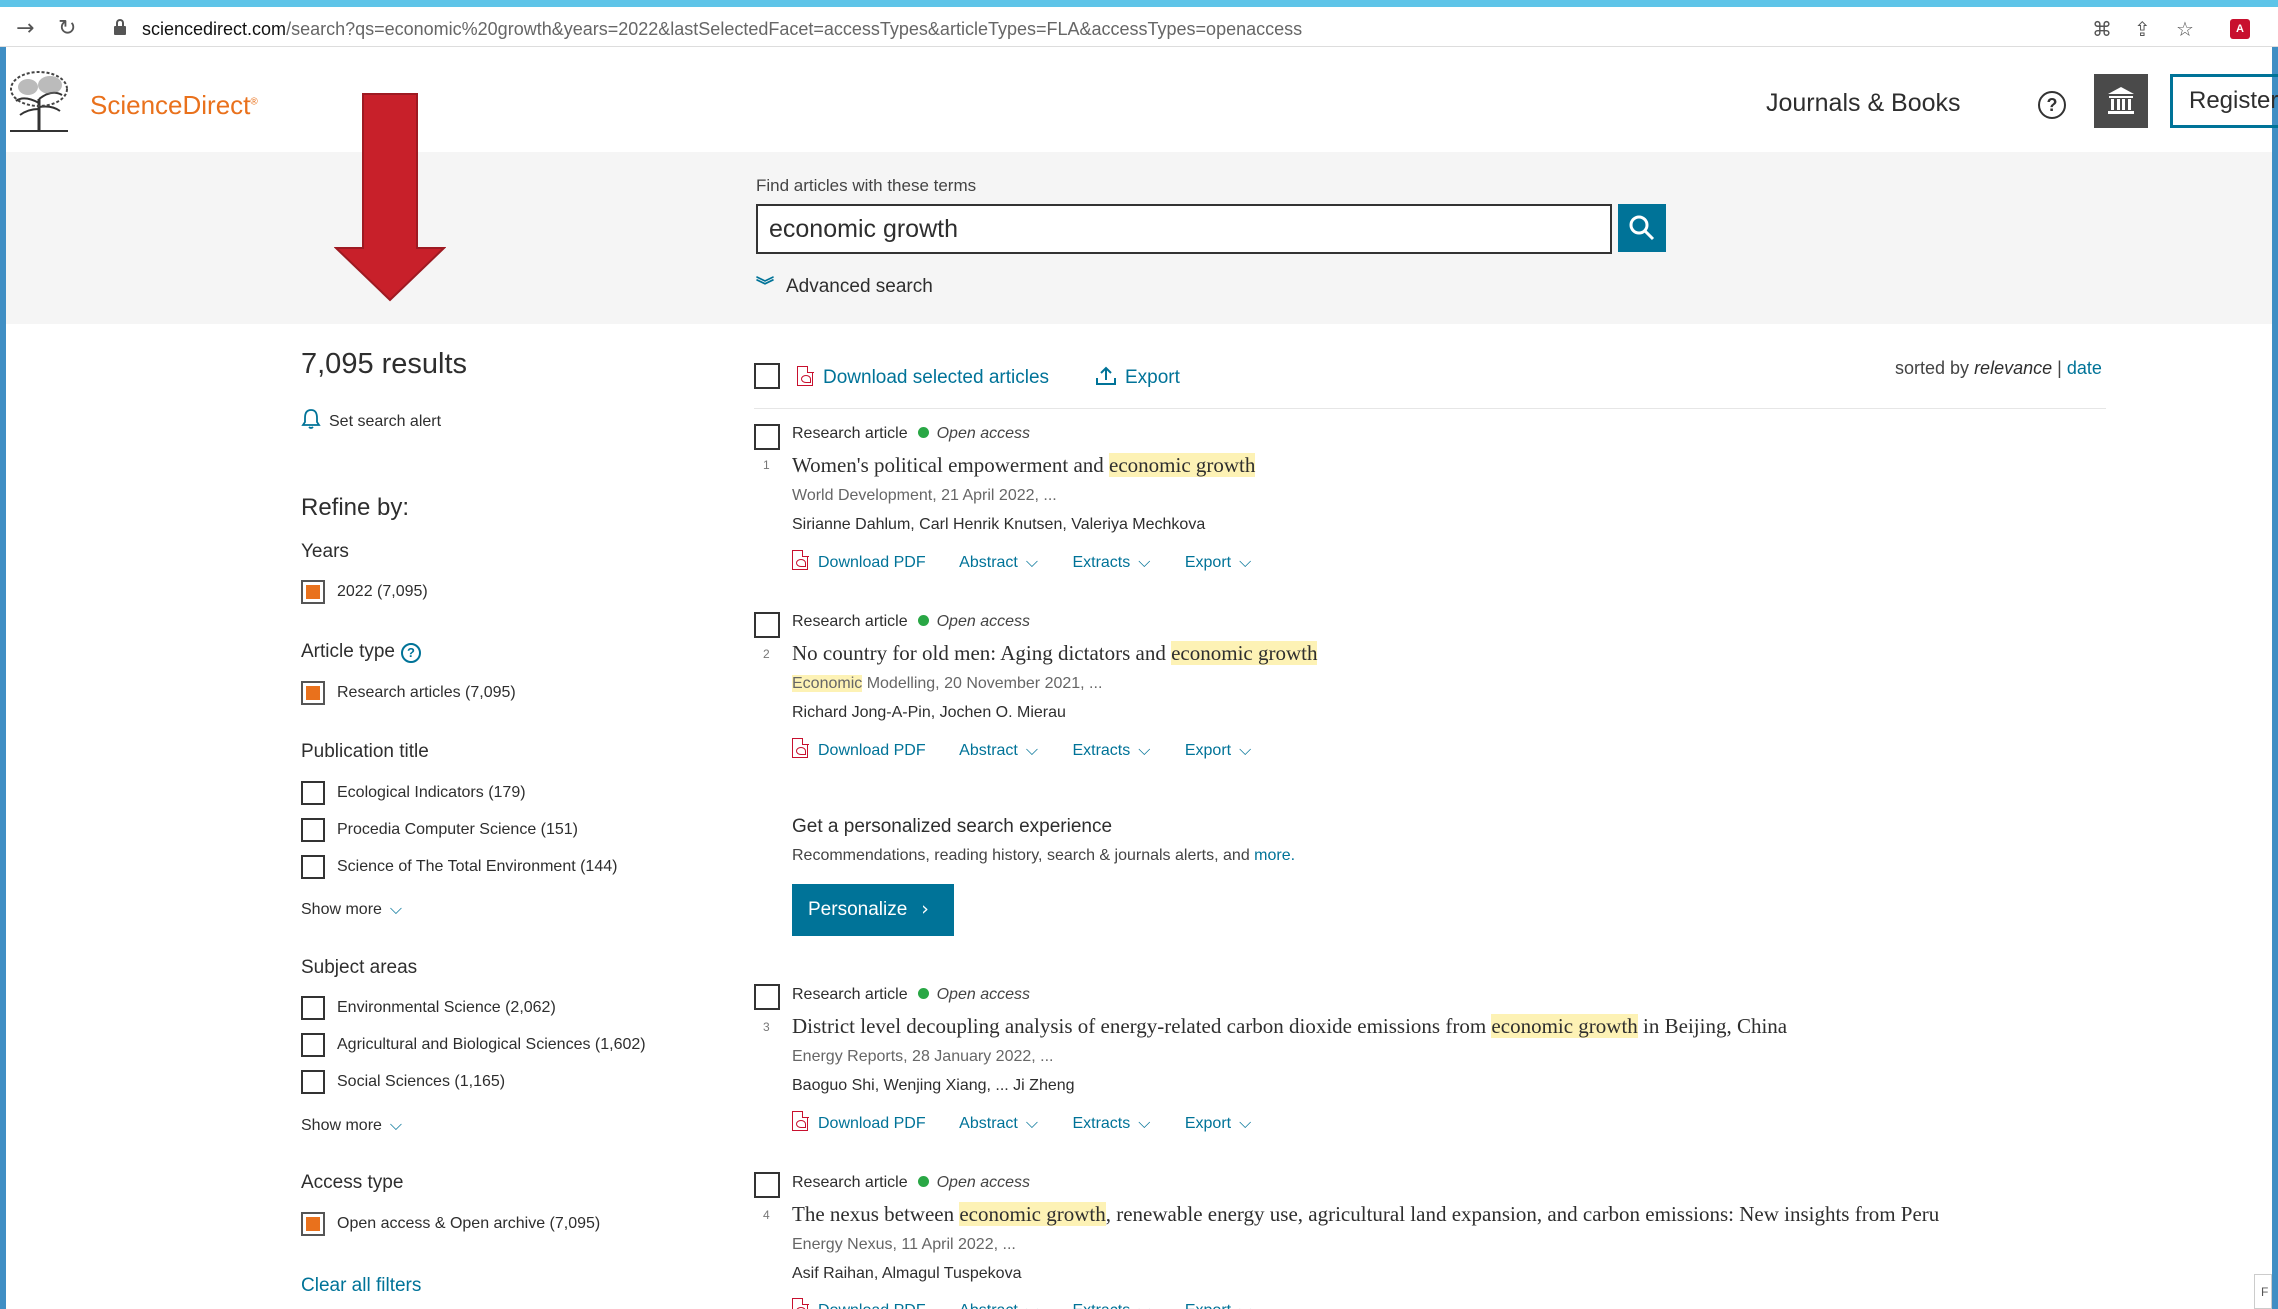 The image size is (2278, 1309). What do you see at coordinates (428, 1008) in the screenshot?
I see `facet-item-environmental-science: Environmental Science (2,062)` at bounding box center [428, 1008].